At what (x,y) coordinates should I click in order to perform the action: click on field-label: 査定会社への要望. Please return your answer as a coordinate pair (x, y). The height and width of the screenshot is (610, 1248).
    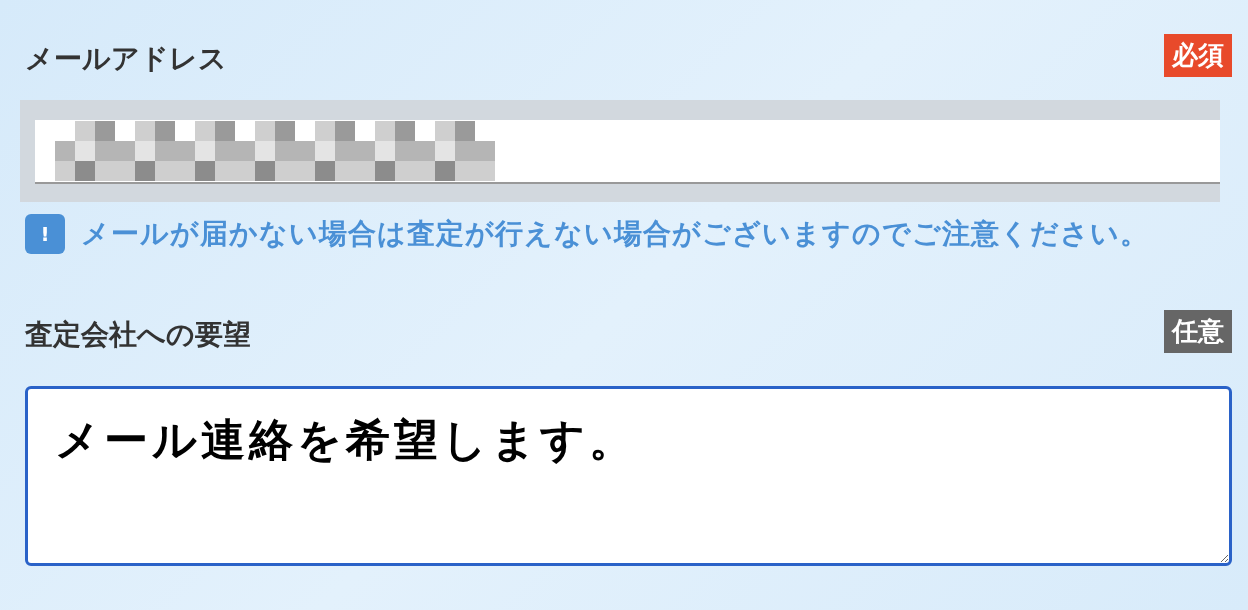
    Looking at the image, I should click on (138, 335).